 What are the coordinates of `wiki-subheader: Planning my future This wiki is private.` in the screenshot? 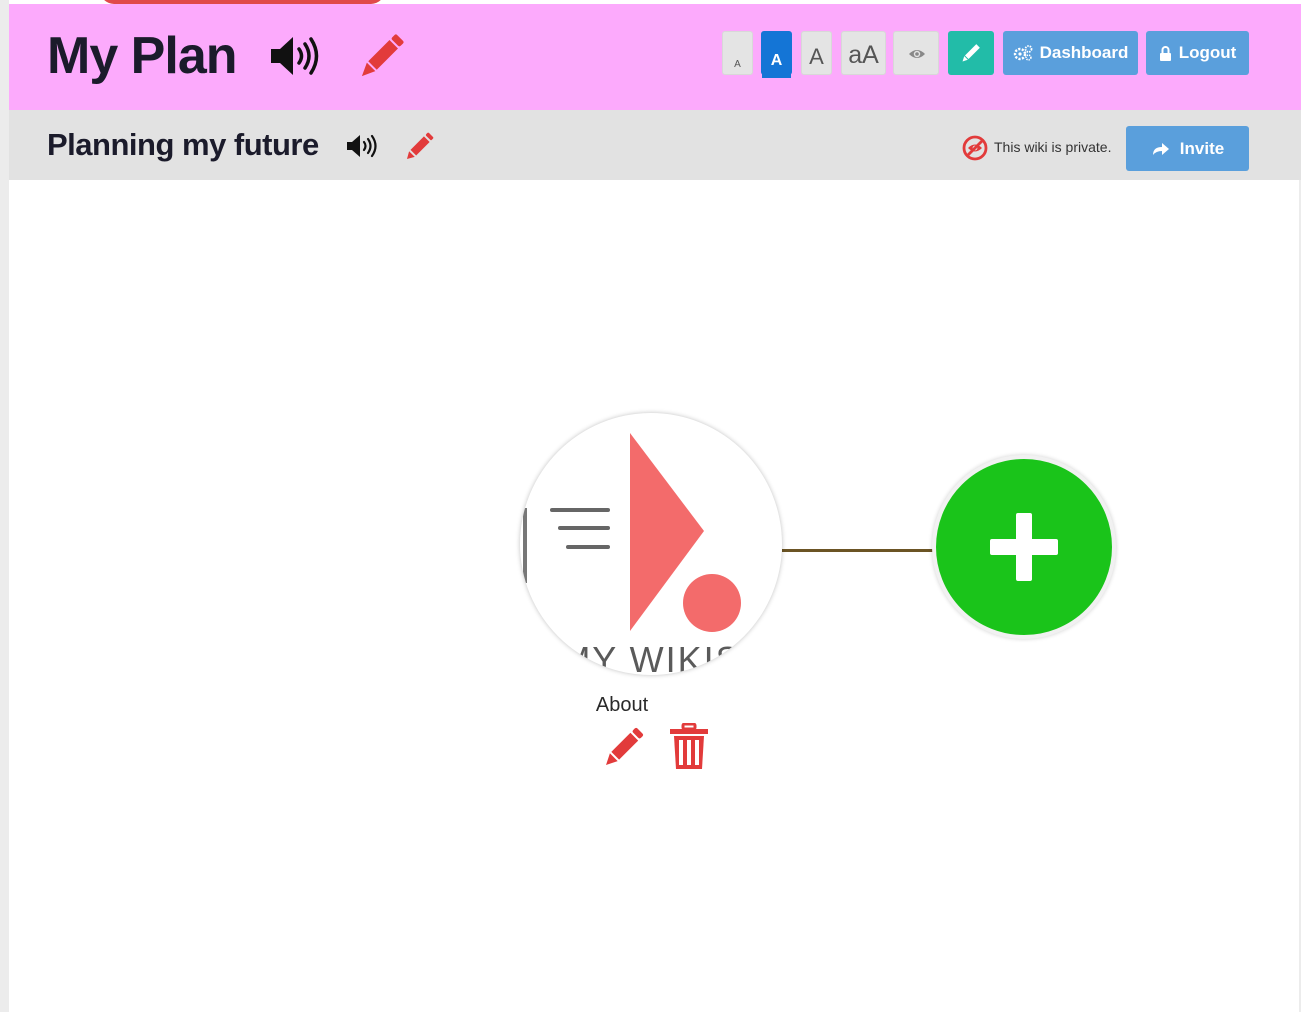 It's located at (655, 145).